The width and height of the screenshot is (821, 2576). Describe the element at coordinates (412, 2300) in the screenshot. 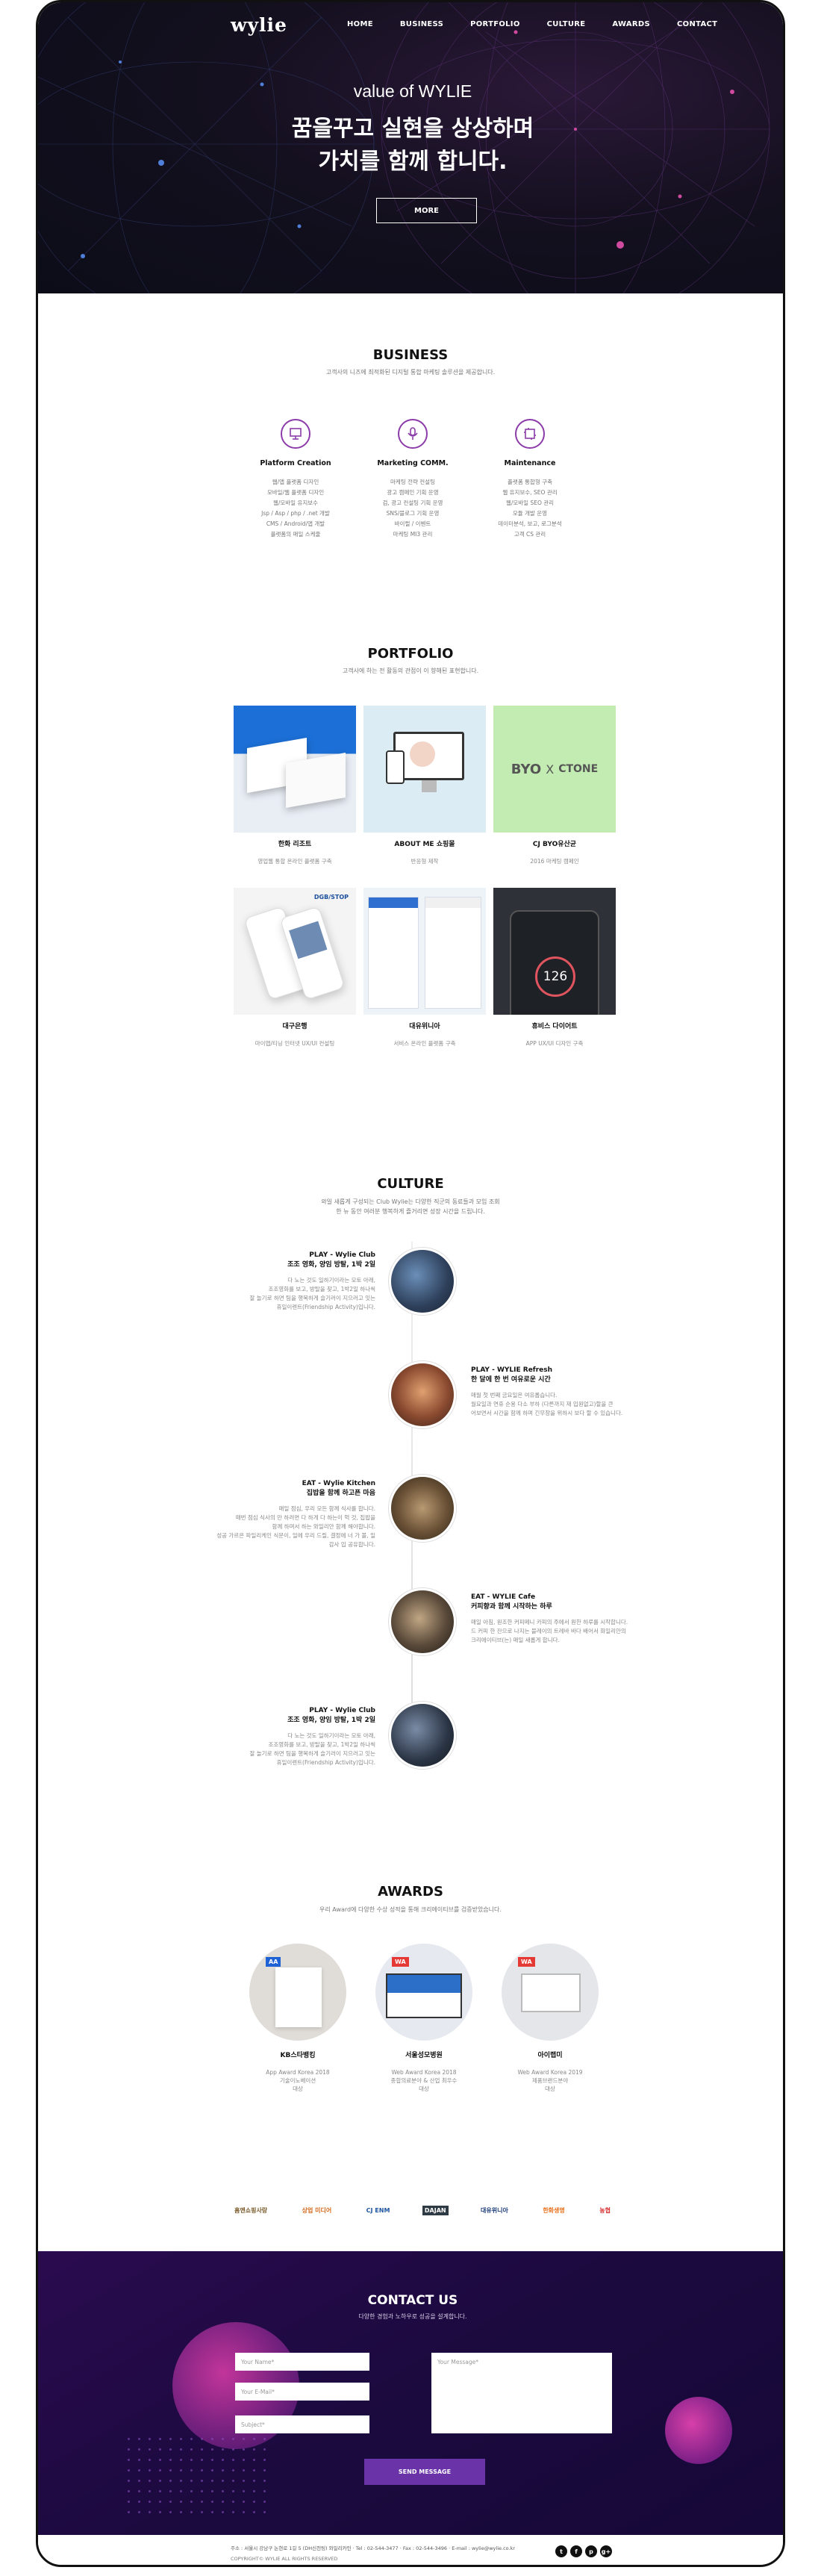

I see `contact-title: CONTACT US` at that location.